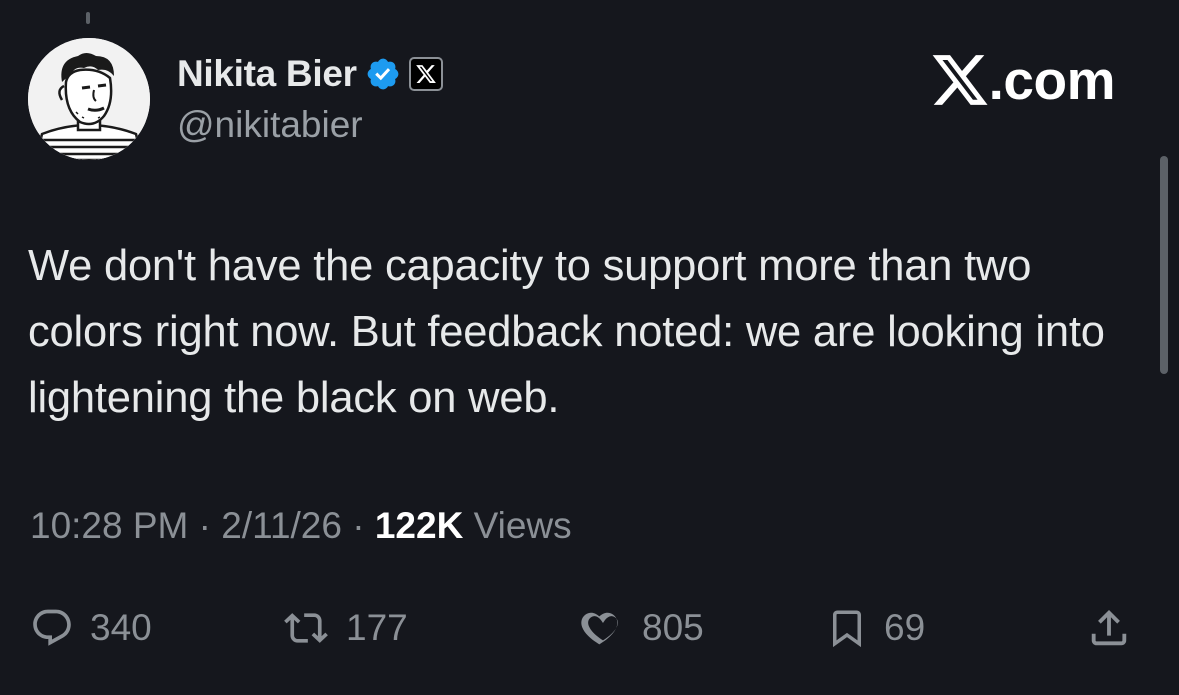 The image size is (1179, 695). Describe the element at coordinates (88, 18) in the screenshot. I see `top-indicator` at that location.